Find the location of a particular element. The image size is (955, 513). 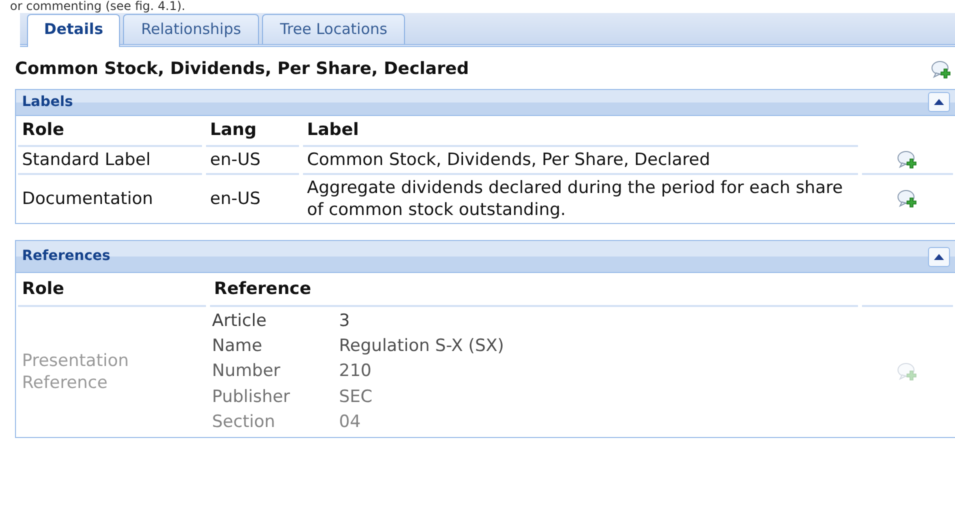

column-header: Reference is located at coordinates (263, 289).